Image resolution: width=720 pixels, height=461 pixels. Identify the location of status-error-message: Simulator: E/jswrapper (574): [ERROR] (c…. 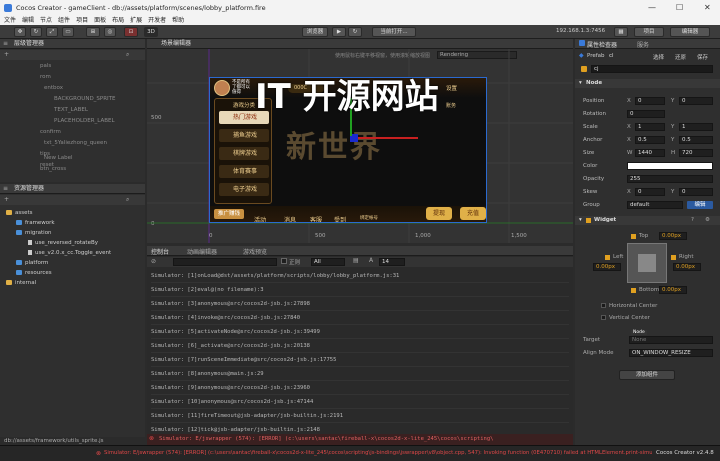
(378, 453).